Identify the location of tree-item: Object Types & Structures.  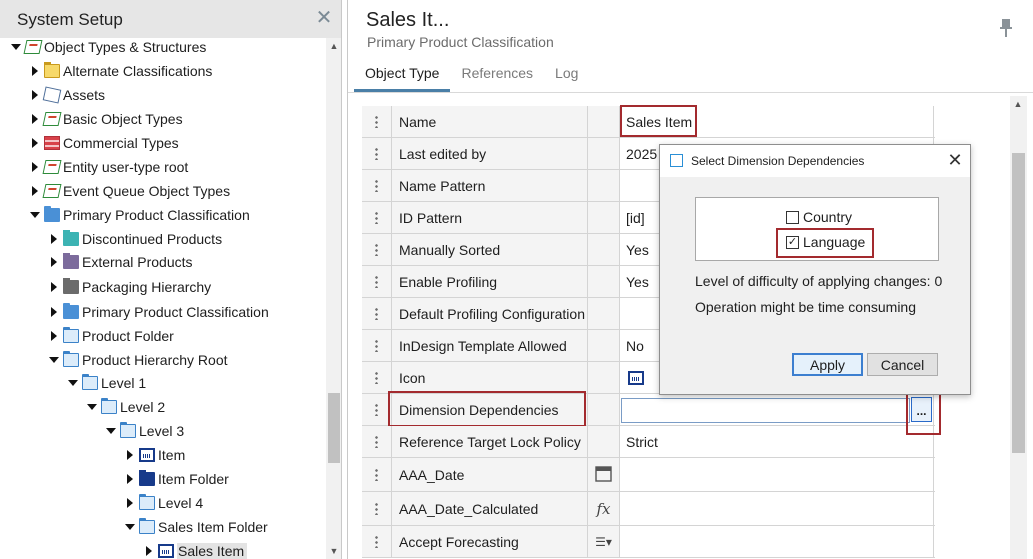
(107, 47).